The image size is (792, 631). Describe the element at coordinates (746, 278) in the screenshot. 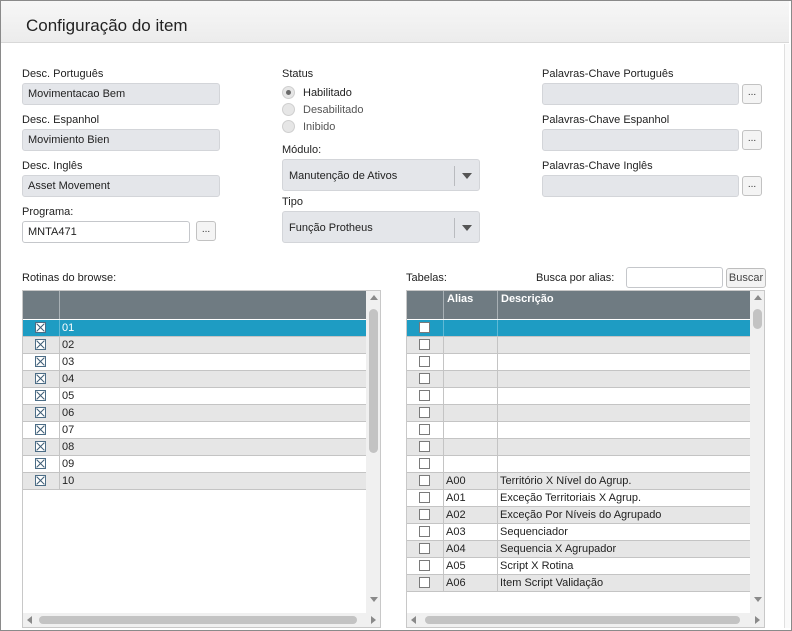

I see `buscar-button: Buscar` at that location.